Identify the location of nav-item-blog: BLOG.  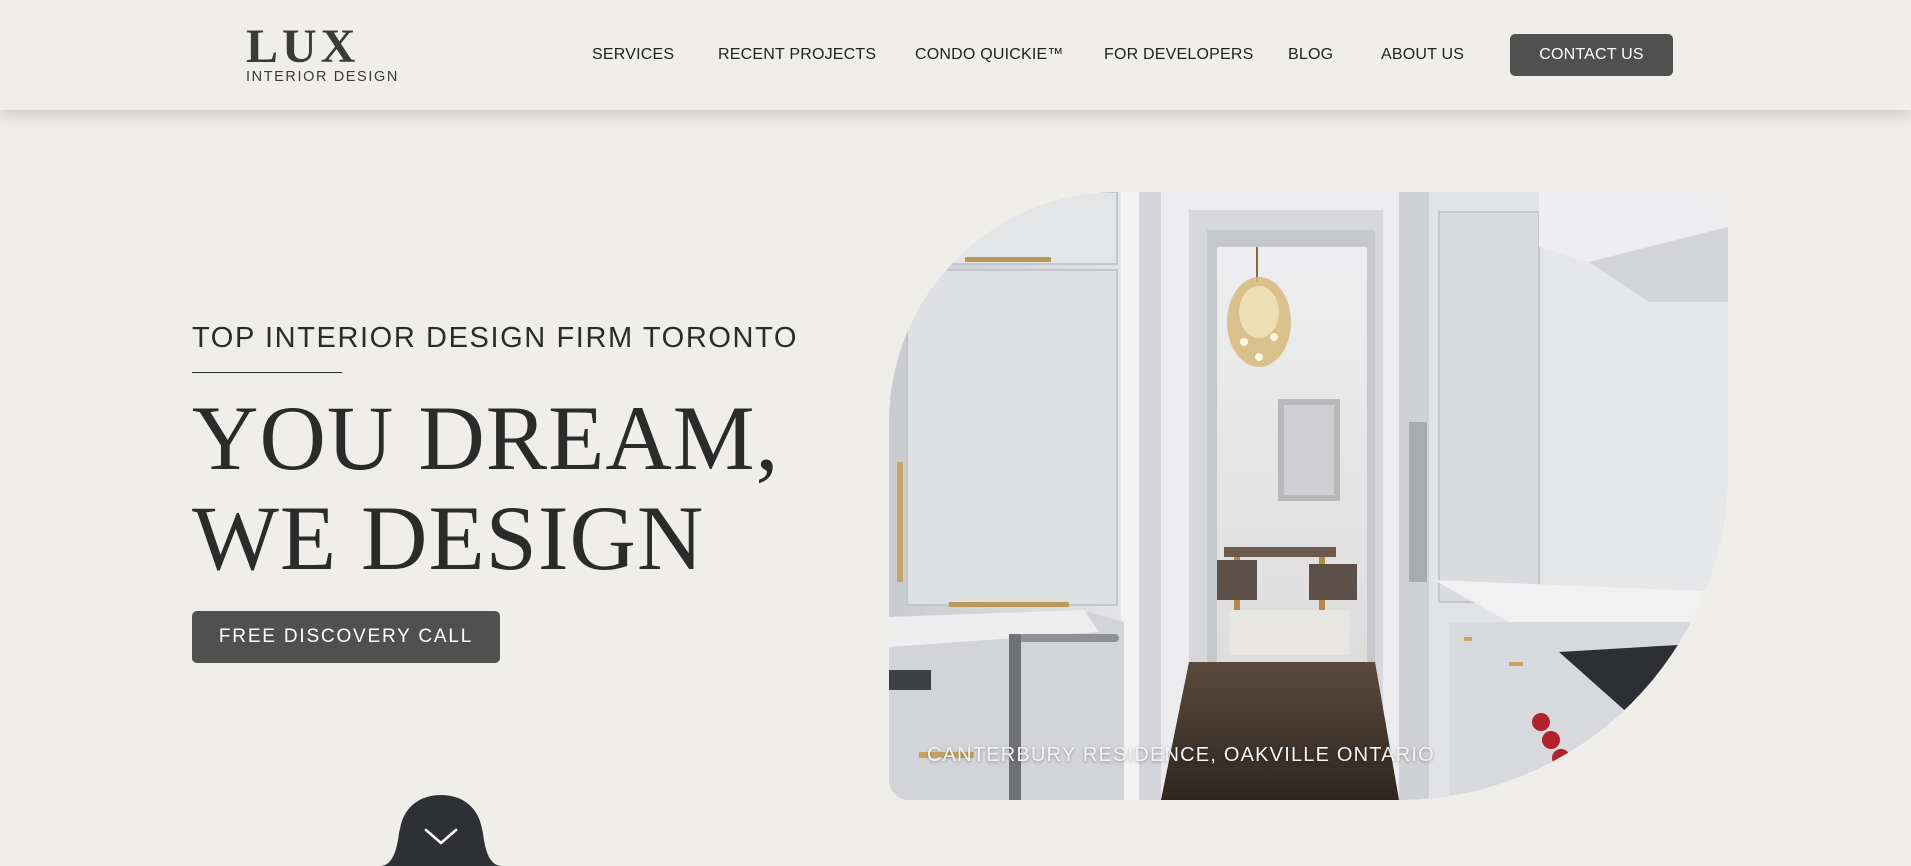
(1310, 55).